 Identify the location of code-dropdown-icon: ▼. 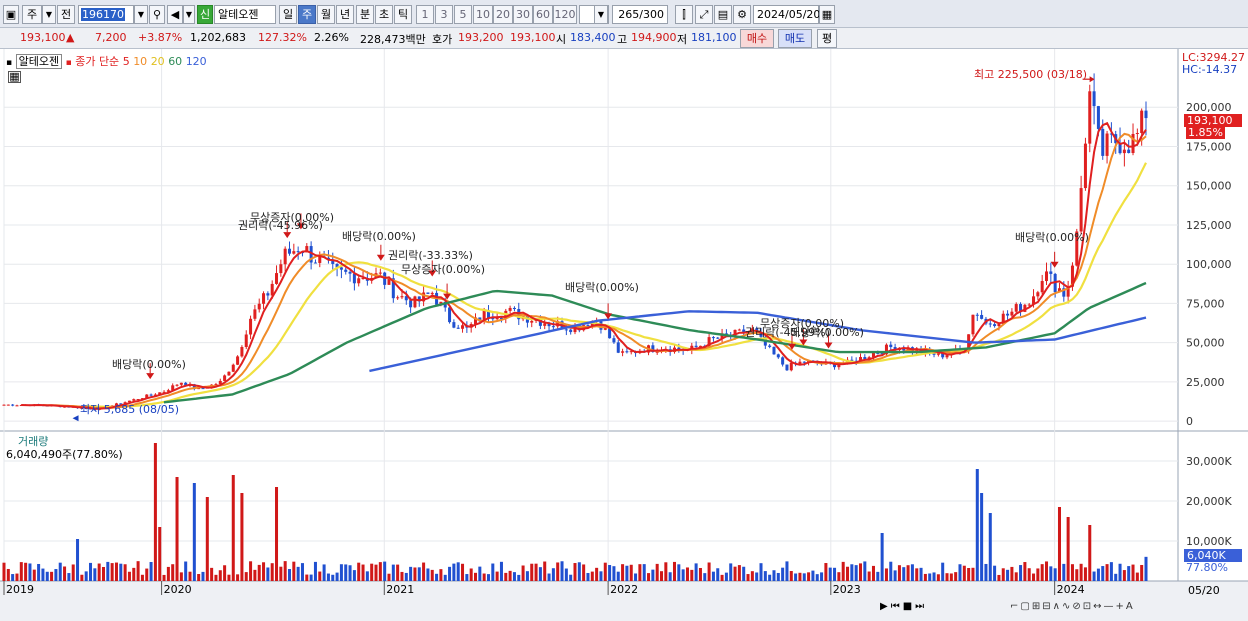
(141, 14).